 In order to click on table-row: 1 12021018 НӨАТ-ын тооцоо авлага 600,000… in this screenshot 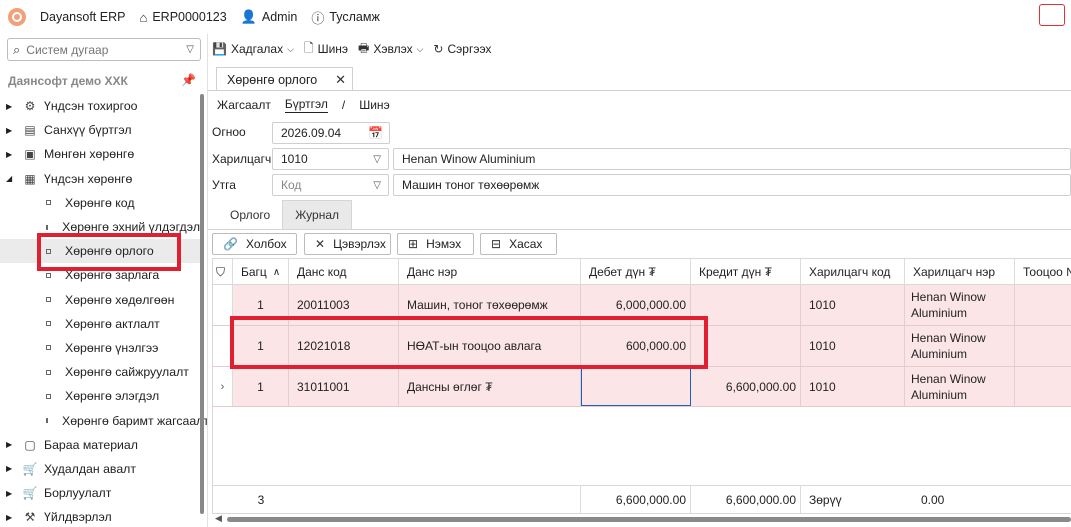, I will do `click(642, 346)`.